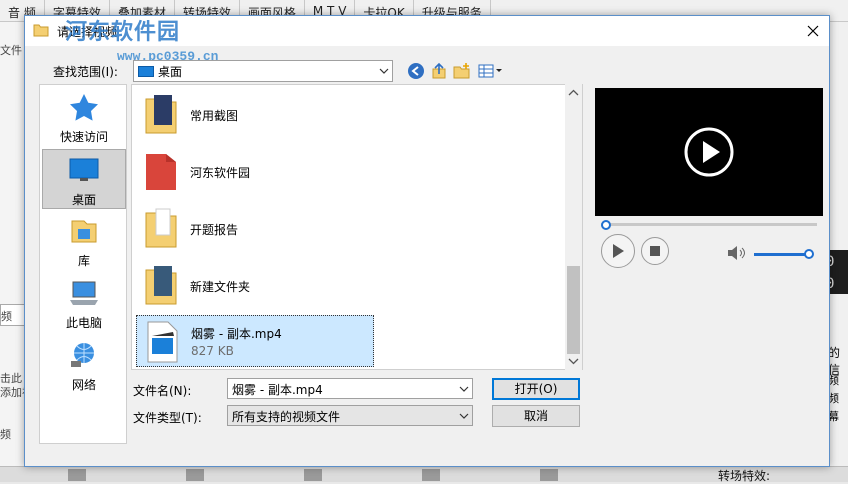 Image resolution: width=848 pixels, height=484 pixels. I want to click on list-item-video: 烟雾 - 副本.mp4 827 KB, so click(255, 341).